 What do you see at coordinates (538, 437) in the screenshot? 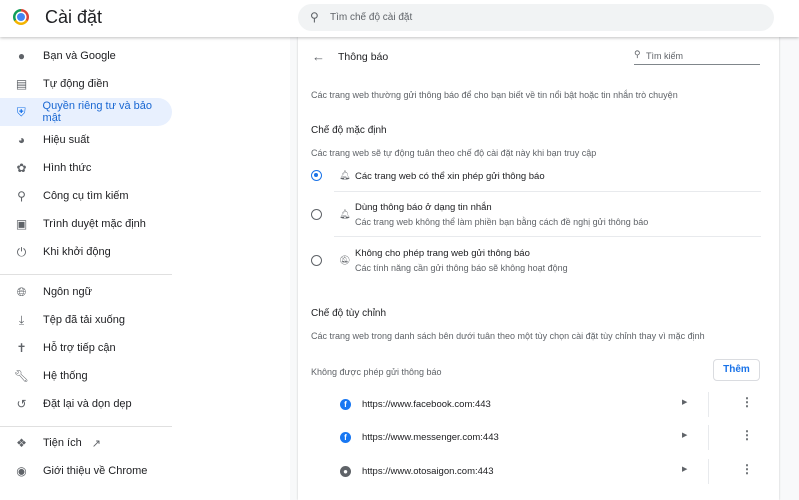
I see `site-row: f https://www.messenger.com:443 ▶ ⋮` at bounding box center [538, 437].